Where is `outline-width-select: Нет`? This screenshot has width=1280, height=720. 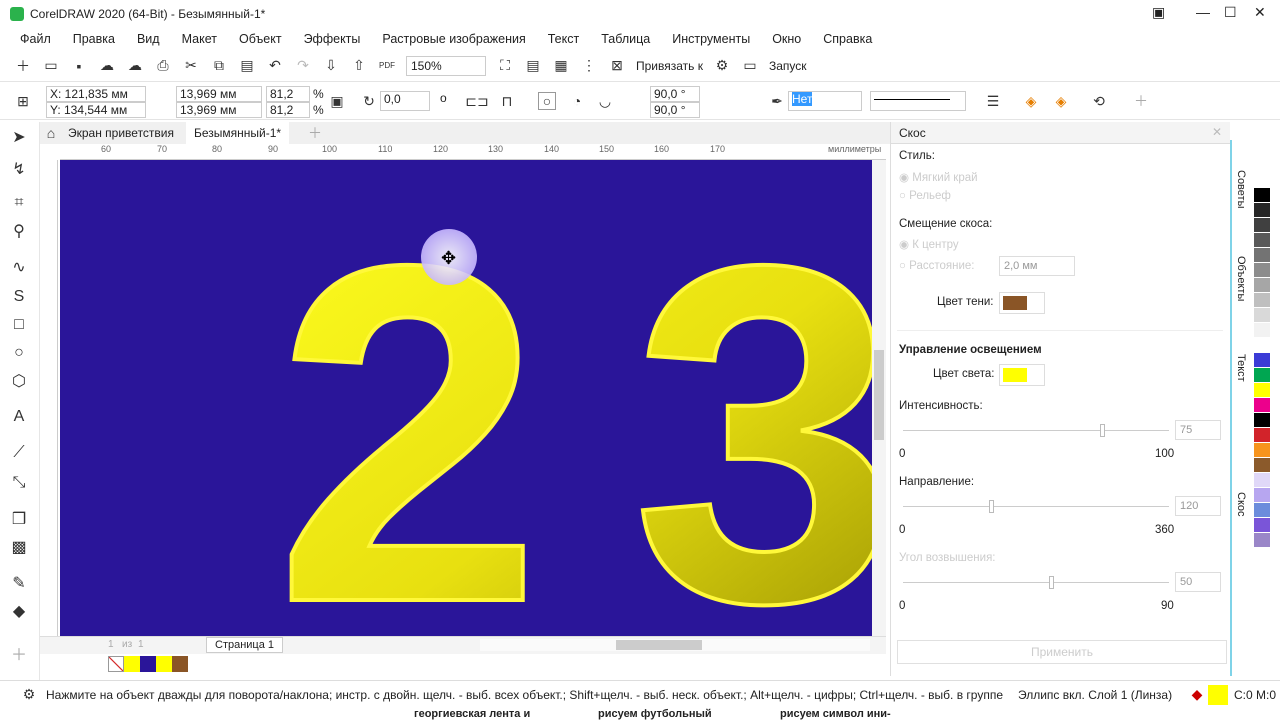
outline-width-select: Нет is located at coordinates (825, 101).